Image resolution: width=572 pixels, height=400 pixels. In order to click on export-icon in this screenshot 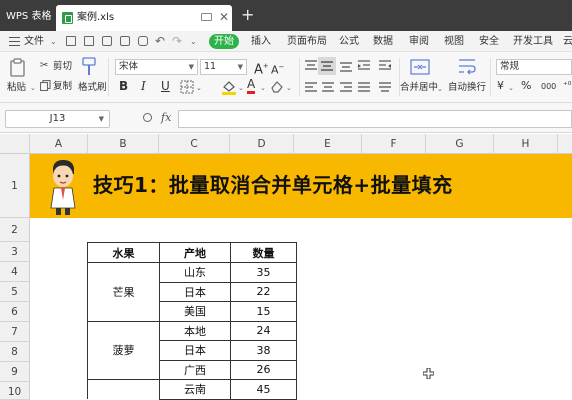, I will do `click(143, 41)`.